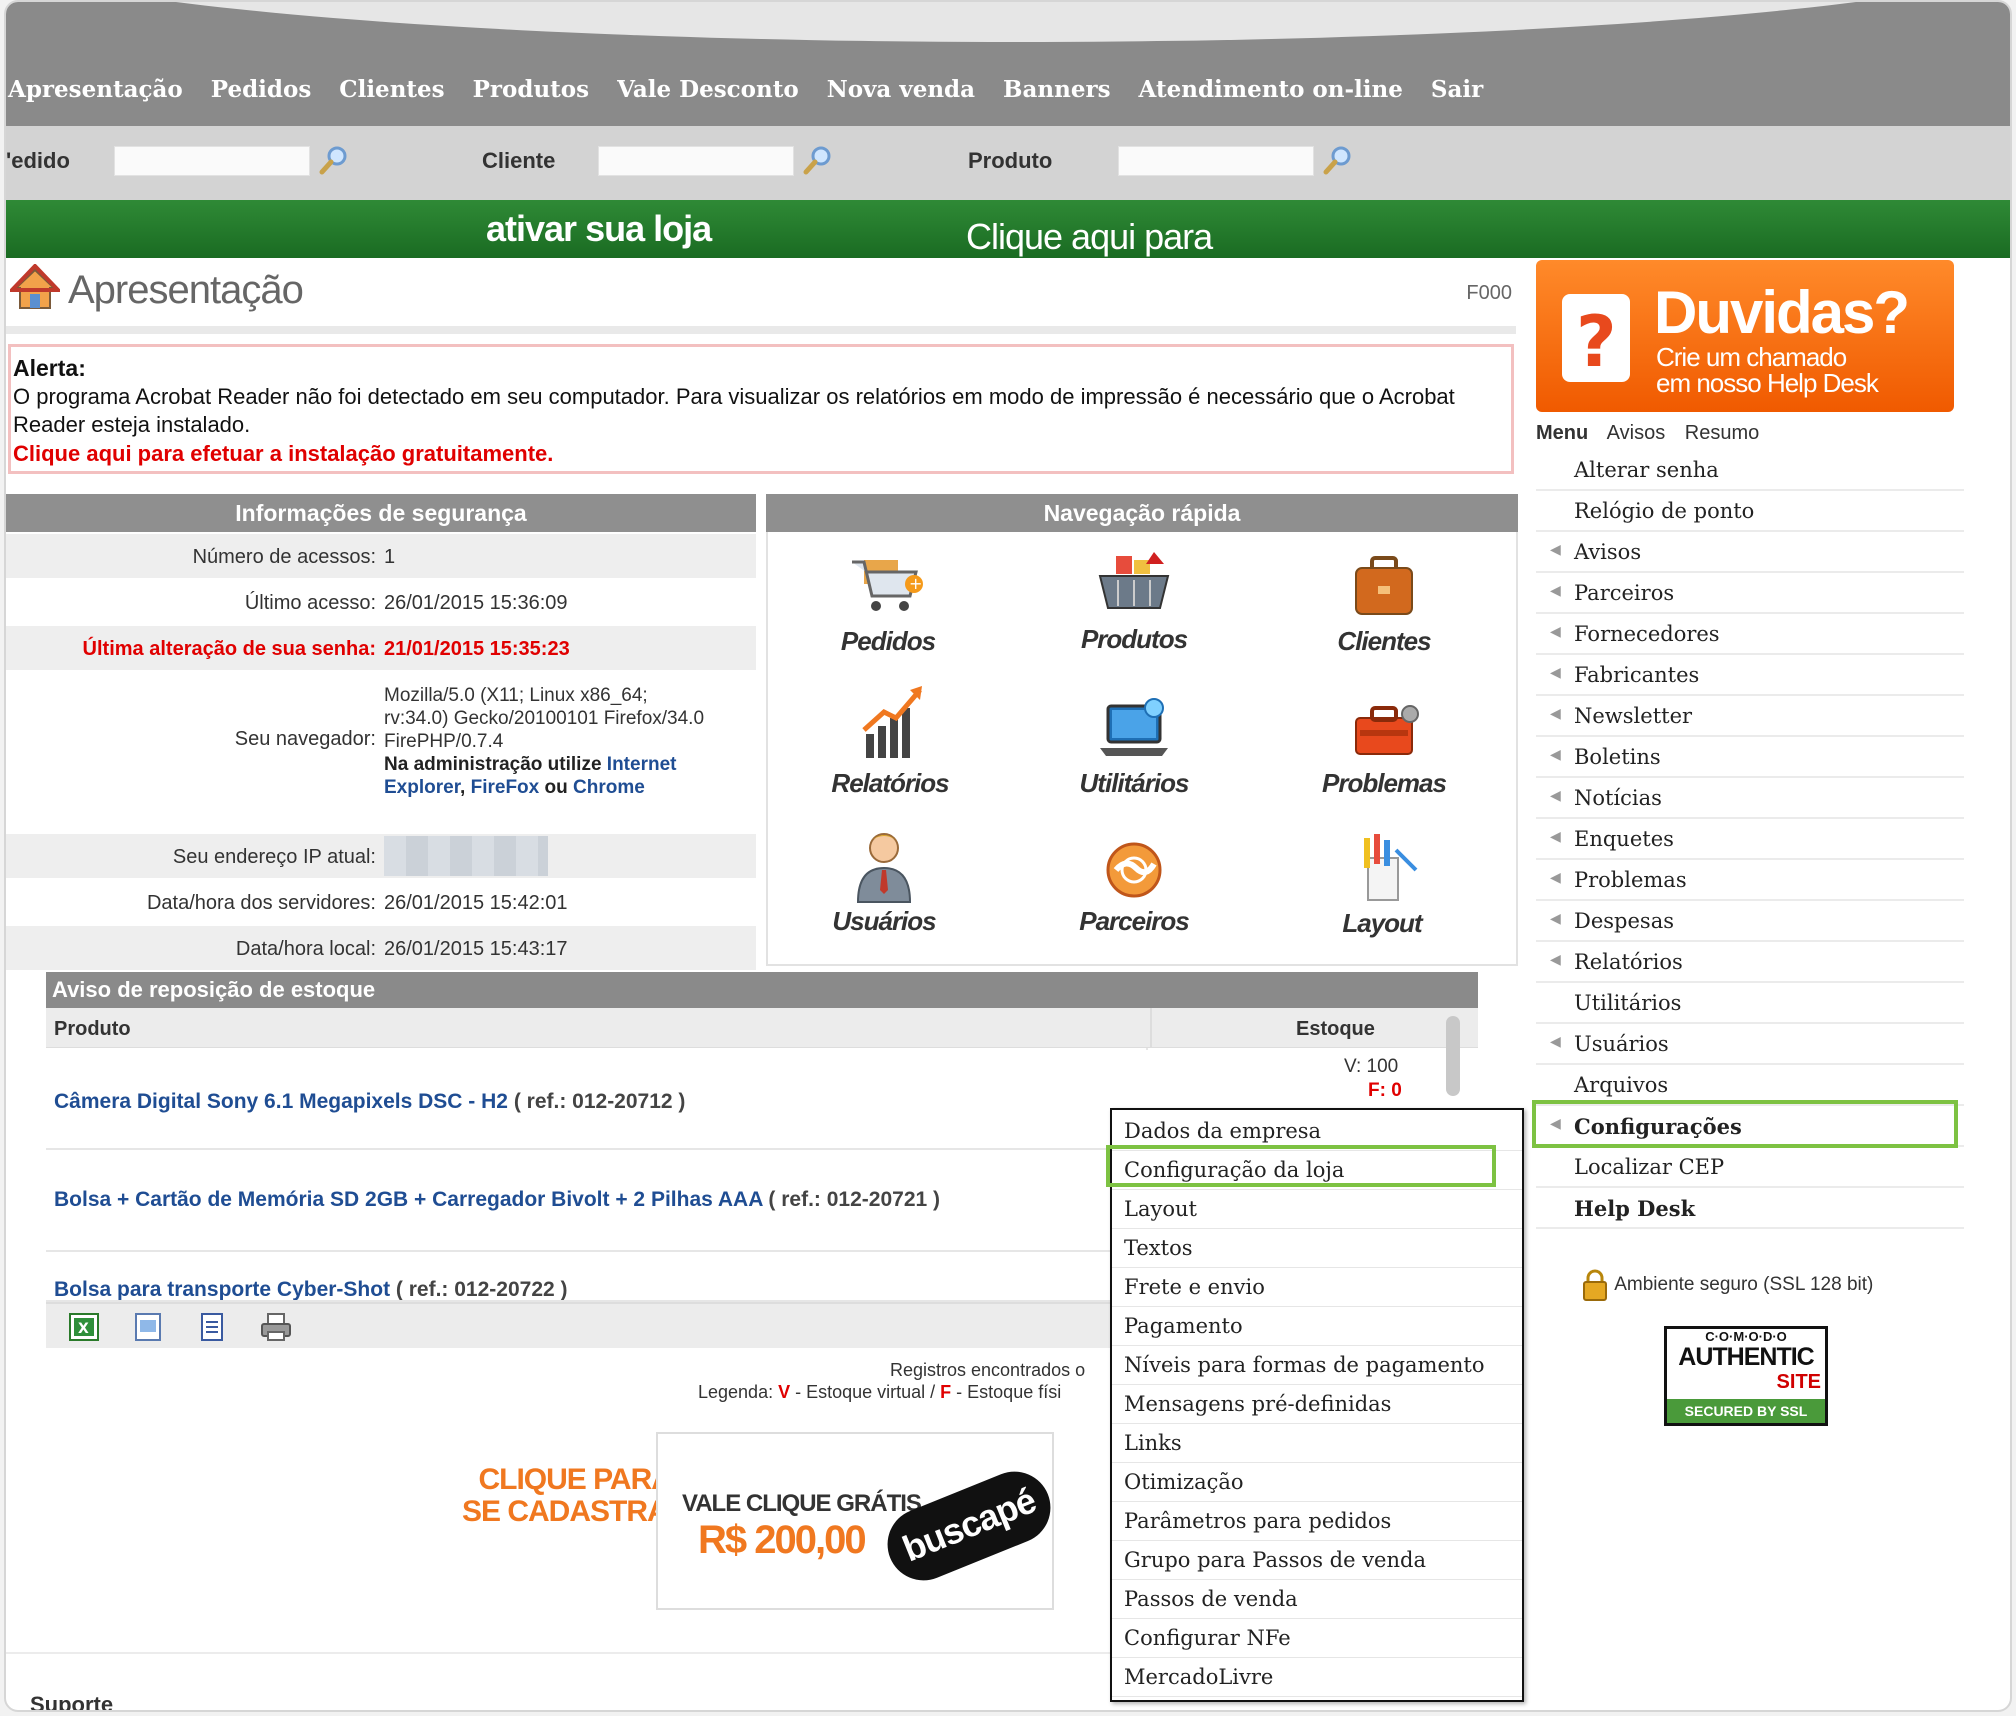  What do you see at coordinates (1621, 1044) in the screenshot?
I see `sidebar-item-label: Usuários` at bounding box center [1621, 1044].